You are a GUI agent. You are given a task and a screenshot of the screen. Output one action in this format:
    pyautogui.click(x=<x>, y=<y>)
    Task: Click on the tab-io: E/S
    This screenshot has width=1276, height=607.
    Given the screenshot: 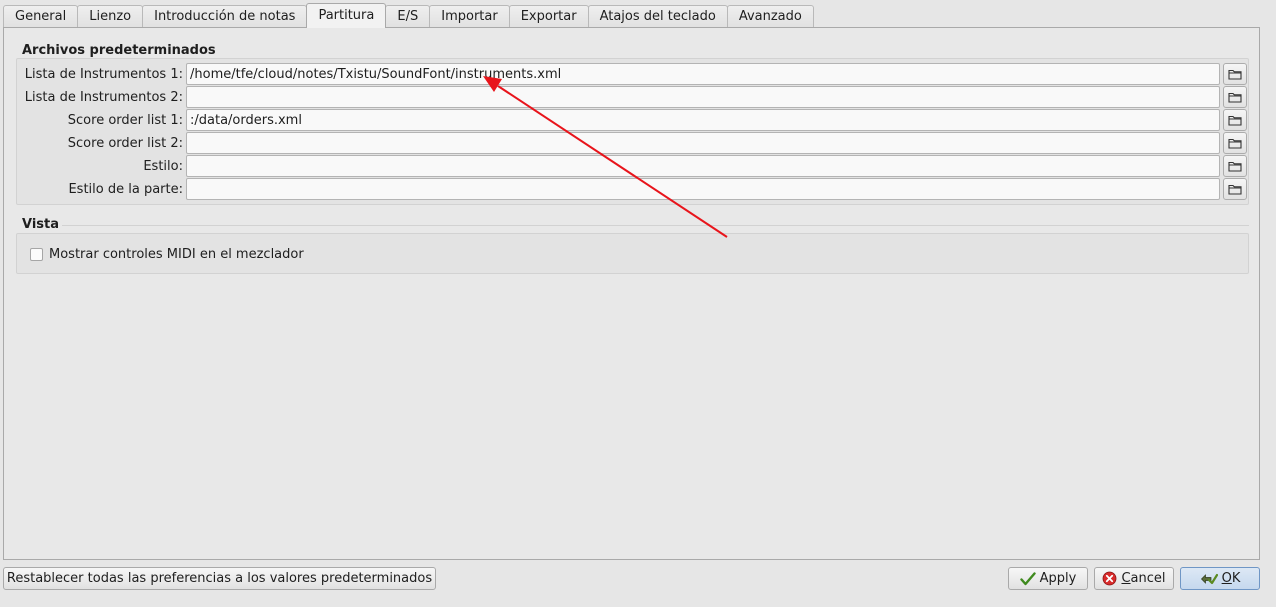 What is the action you would take?
    pyautogui.click(x=408, y=16)
    